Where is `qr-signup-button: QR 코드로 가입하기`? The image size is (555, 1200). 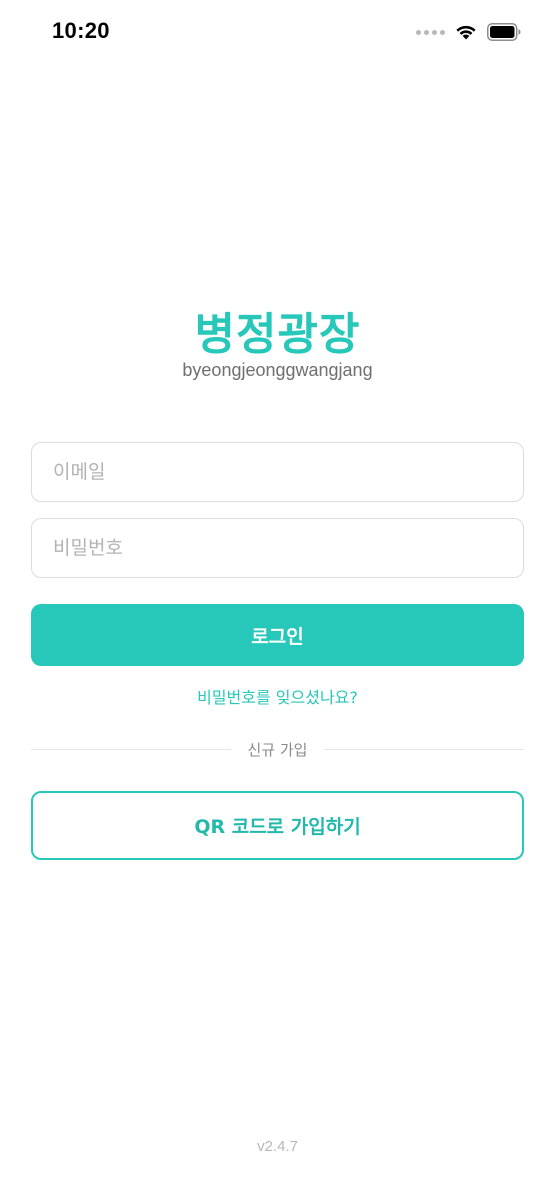
qr-signup-button: QR 코드로 가입하기 is located at coordinates (277, 825).